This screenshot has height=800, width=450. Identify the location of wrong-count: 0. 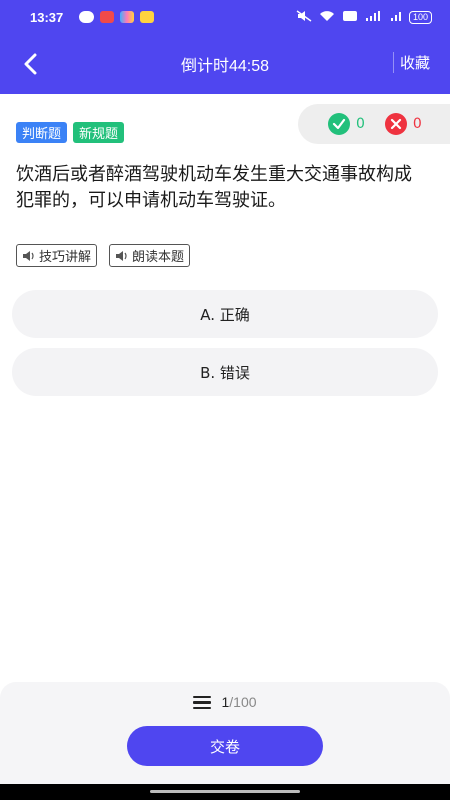
(417, 124).